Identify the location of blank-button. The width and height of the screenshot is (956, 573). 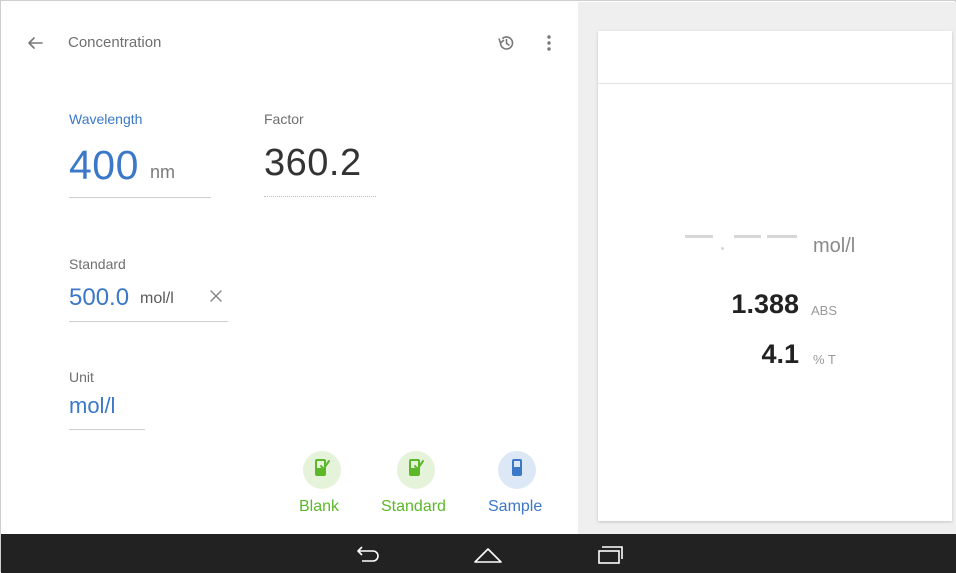
(322, 470).